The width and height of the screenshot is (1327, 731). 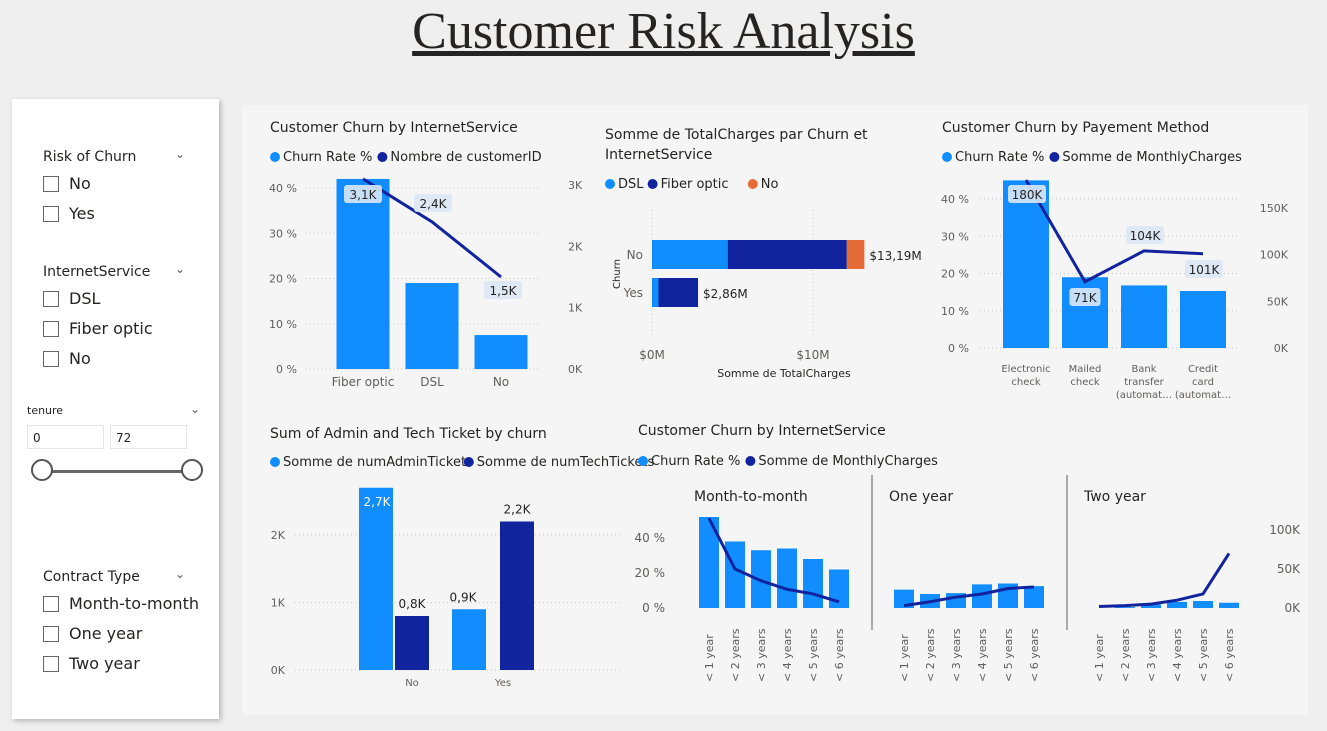 What do you see at coordinates (1144, 382) in the screenshot?
I see `x-tick-label: transfer` at bounding box center [1144, 382].